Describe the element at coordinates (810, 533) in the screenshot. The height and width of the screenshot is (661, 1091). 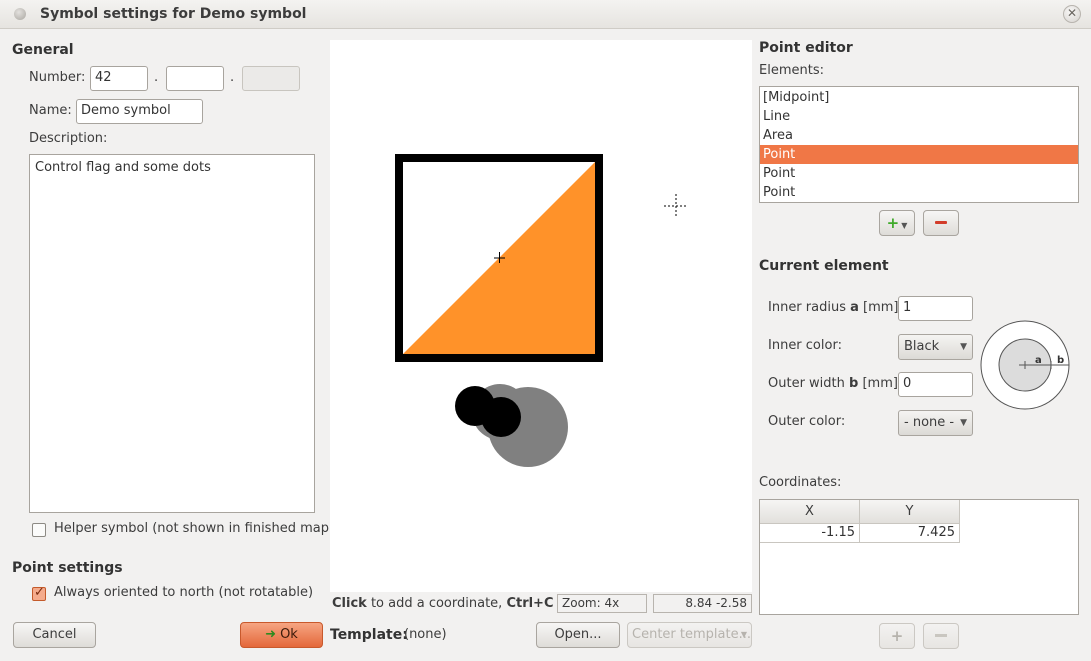
I see `coordinate-cell-x: -1.15` at that location.